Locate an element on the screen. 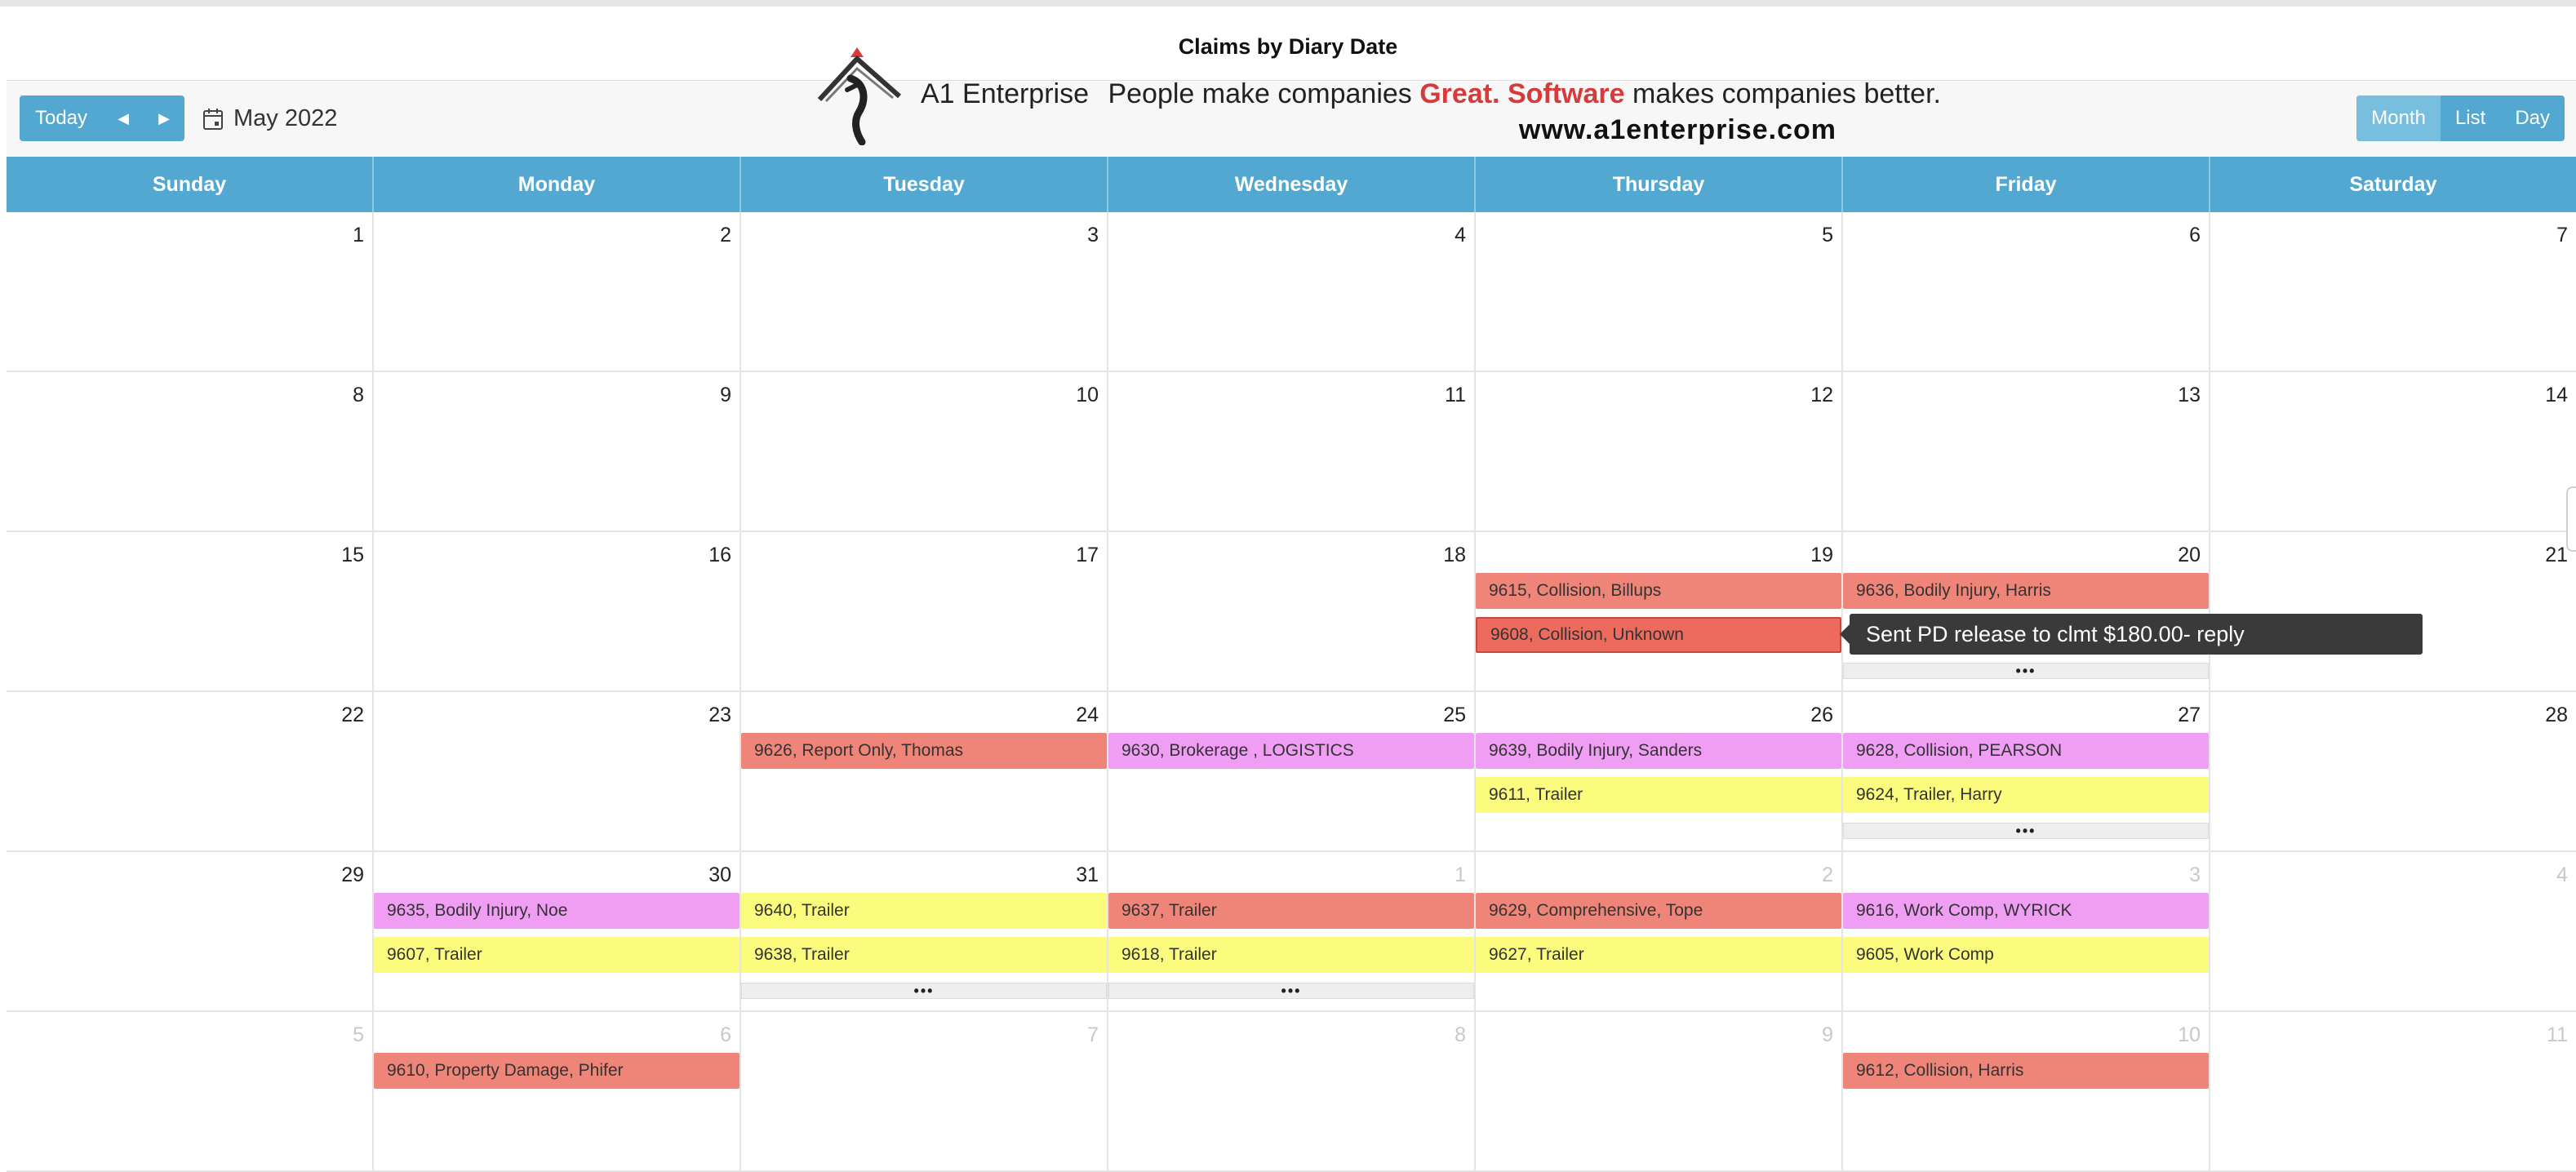  calendar-event: 9616, Work Comp, WYRICK is located at coordinates (2026, 911).